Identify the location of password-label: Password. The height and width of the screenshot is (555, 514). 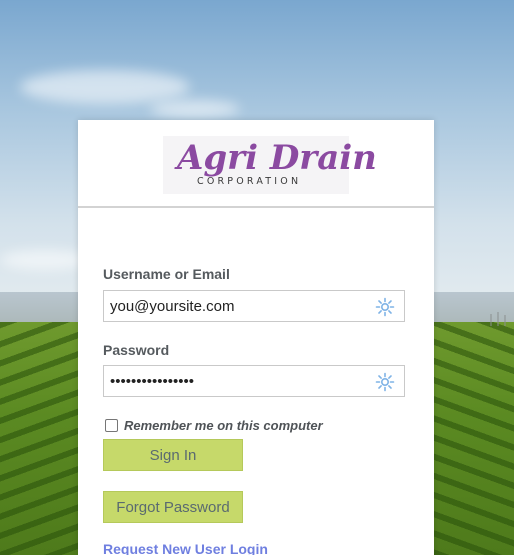
(136, 350).